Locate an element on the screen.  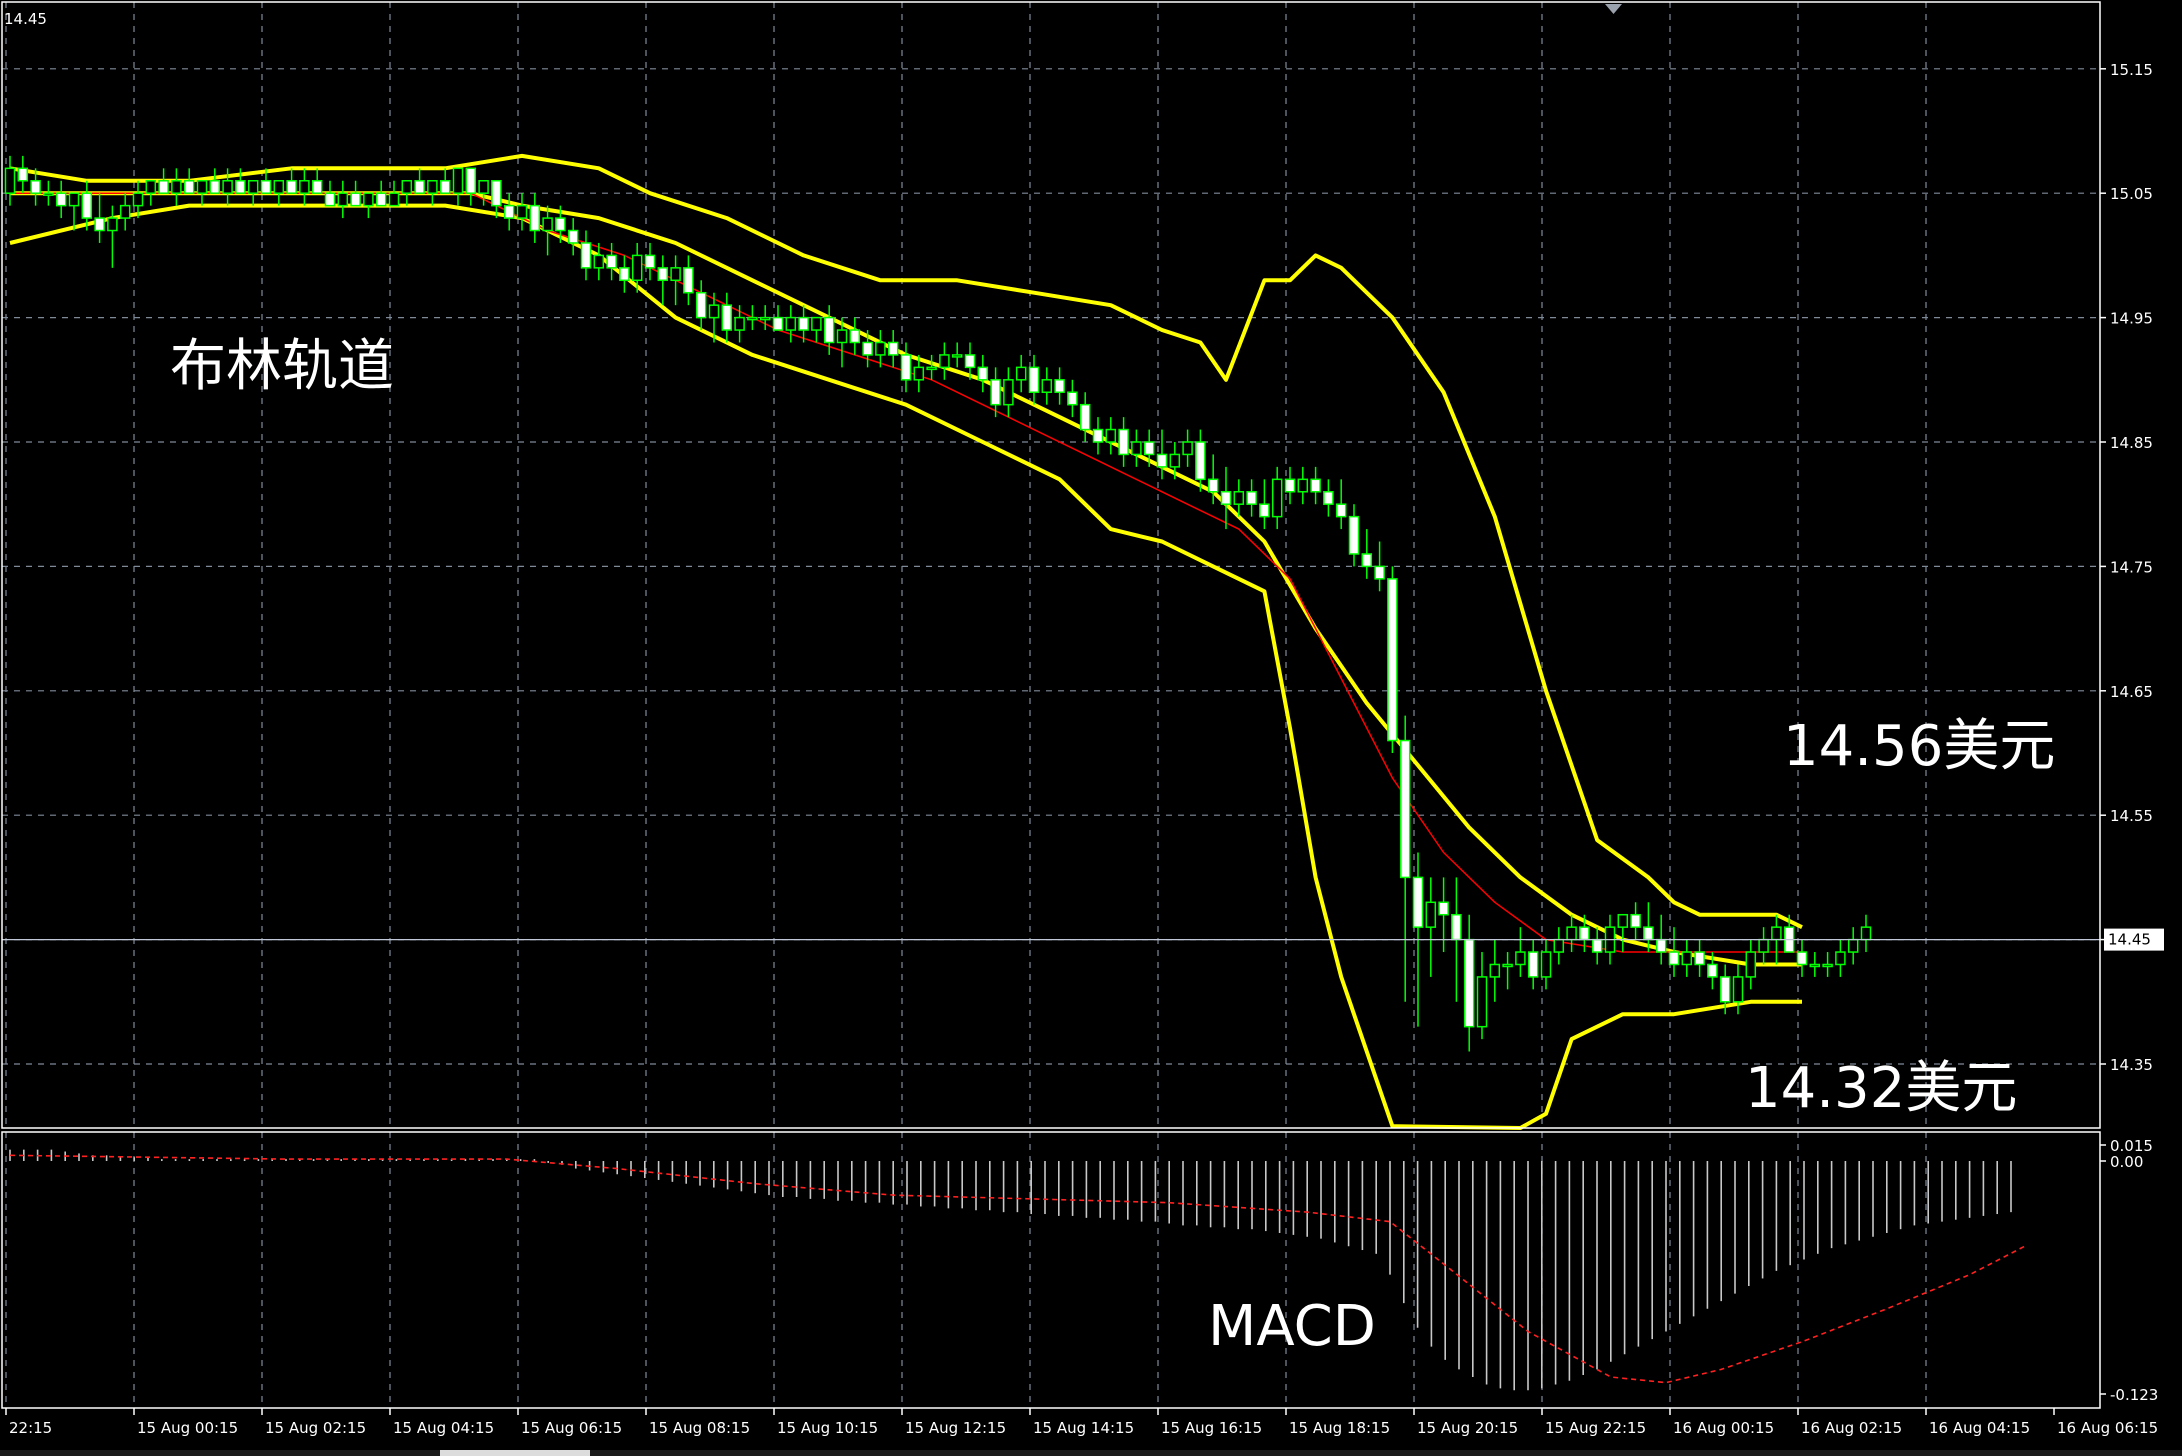
price-tick-label: 14.55 is located at coordinates (2131, 816).